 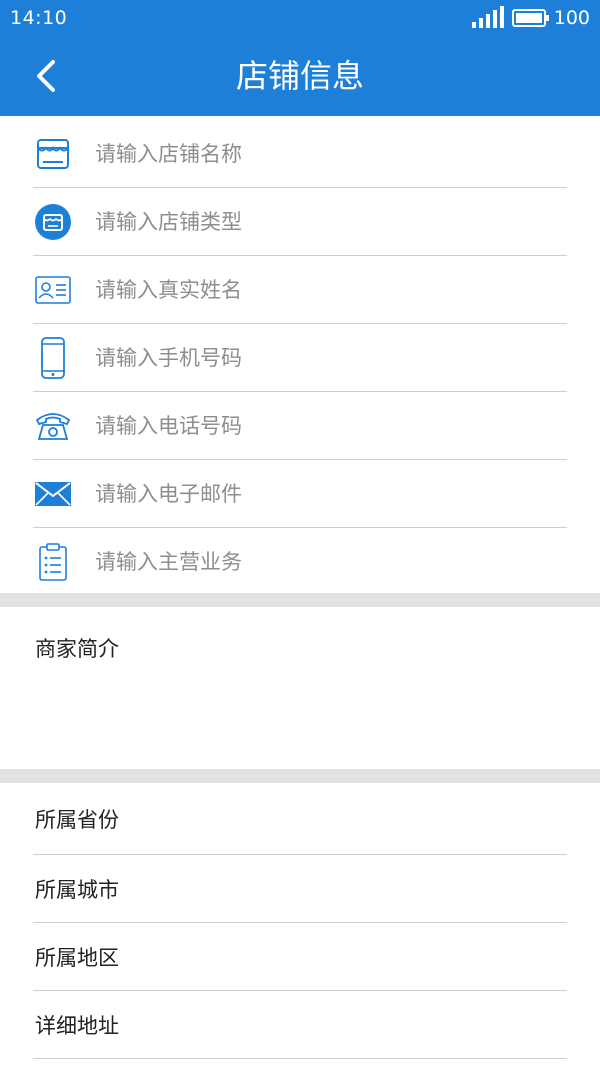 What do you see at coordinates (571, 18) in the screenshot?
I see `battery-level: 100` at bounding box center [571, 18].